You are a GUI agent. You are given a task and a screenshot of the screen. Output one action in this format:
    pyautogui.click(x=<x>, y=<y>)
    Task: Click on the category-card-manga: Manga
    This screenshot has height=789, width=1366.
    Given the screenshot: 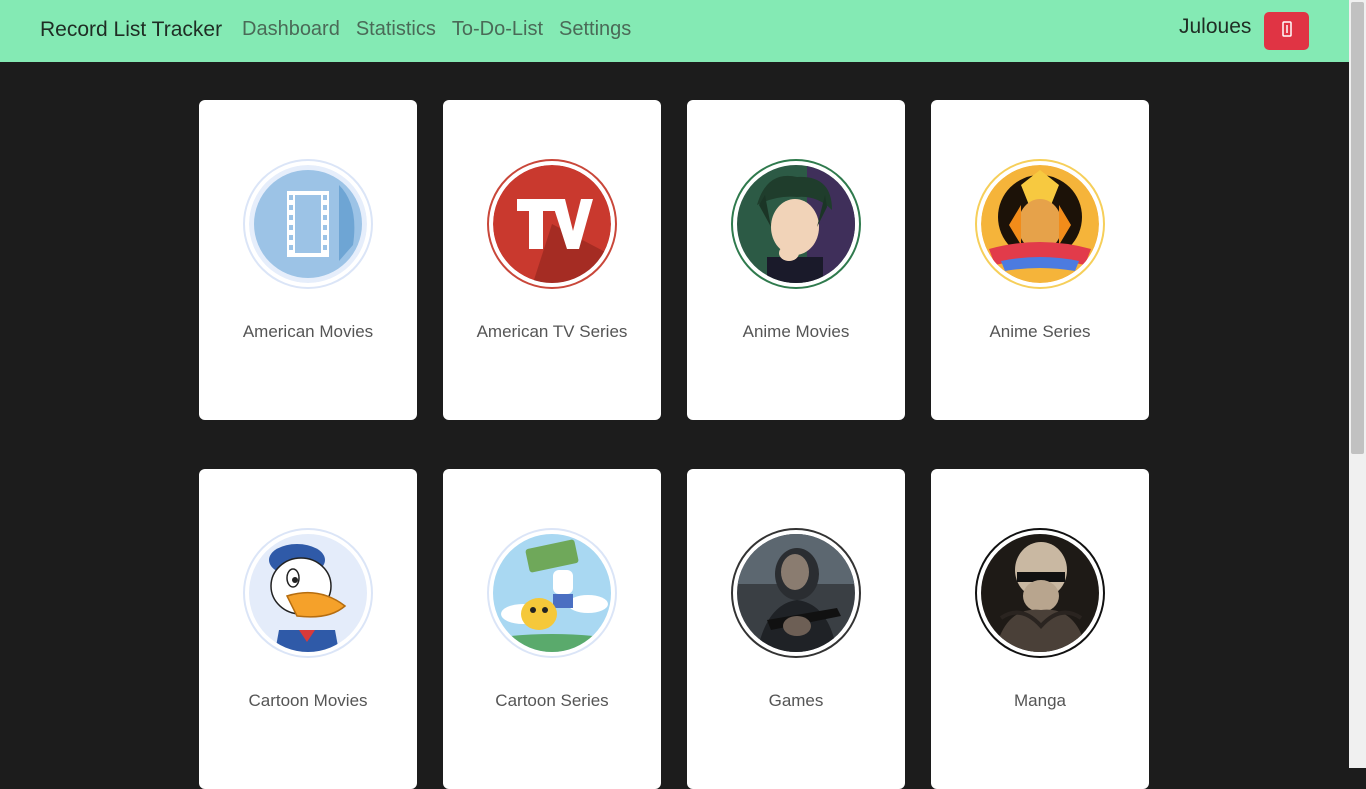 What is the action you would take?
    pyautogui.click(x=1040, y=629)
    